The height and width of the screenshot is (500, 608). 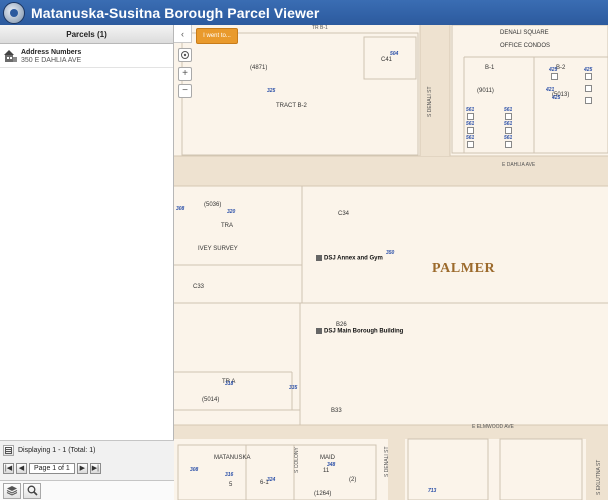 I want to click on label-5014: (5014), so click(x=211, y=400).